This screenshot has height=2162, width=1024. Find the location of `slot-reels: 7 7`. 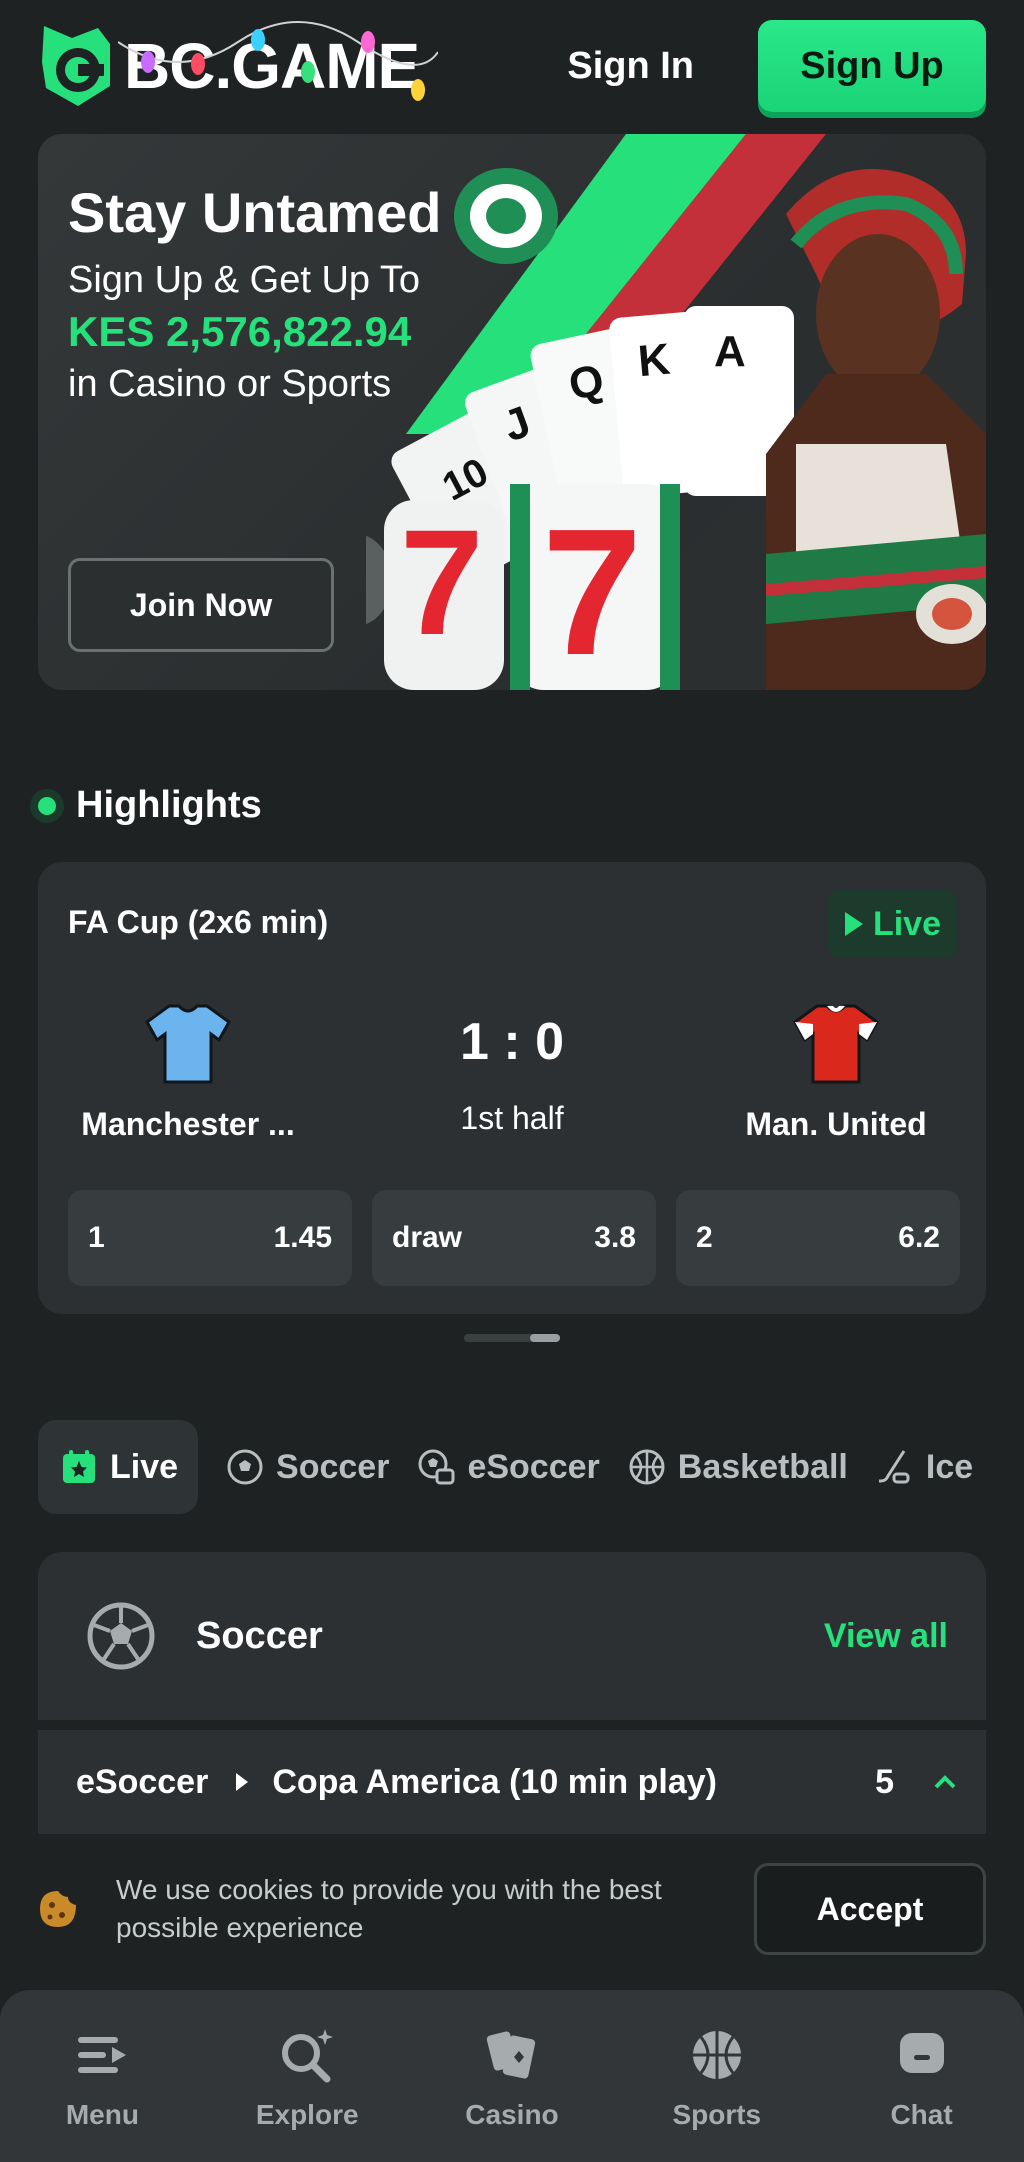

slot-reels: 7 7 is located at coordinates (523, 587).